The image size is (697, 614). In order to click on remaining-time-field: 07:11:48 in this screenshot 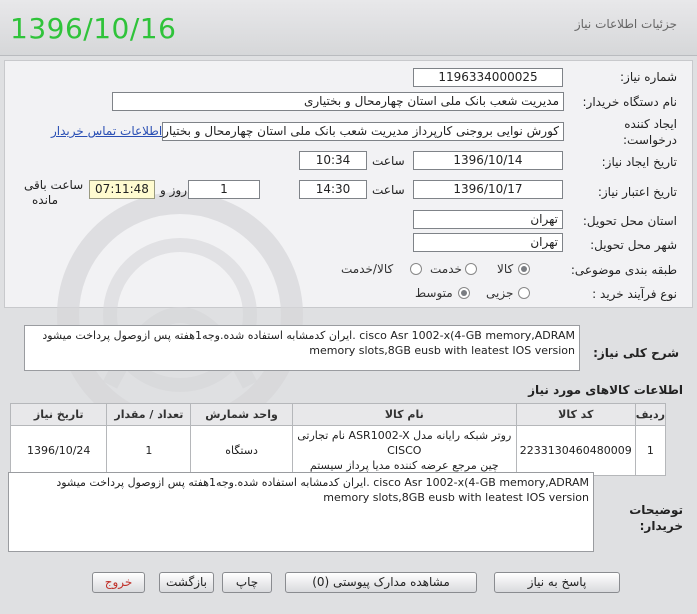, I will do `click(122, 189)`.